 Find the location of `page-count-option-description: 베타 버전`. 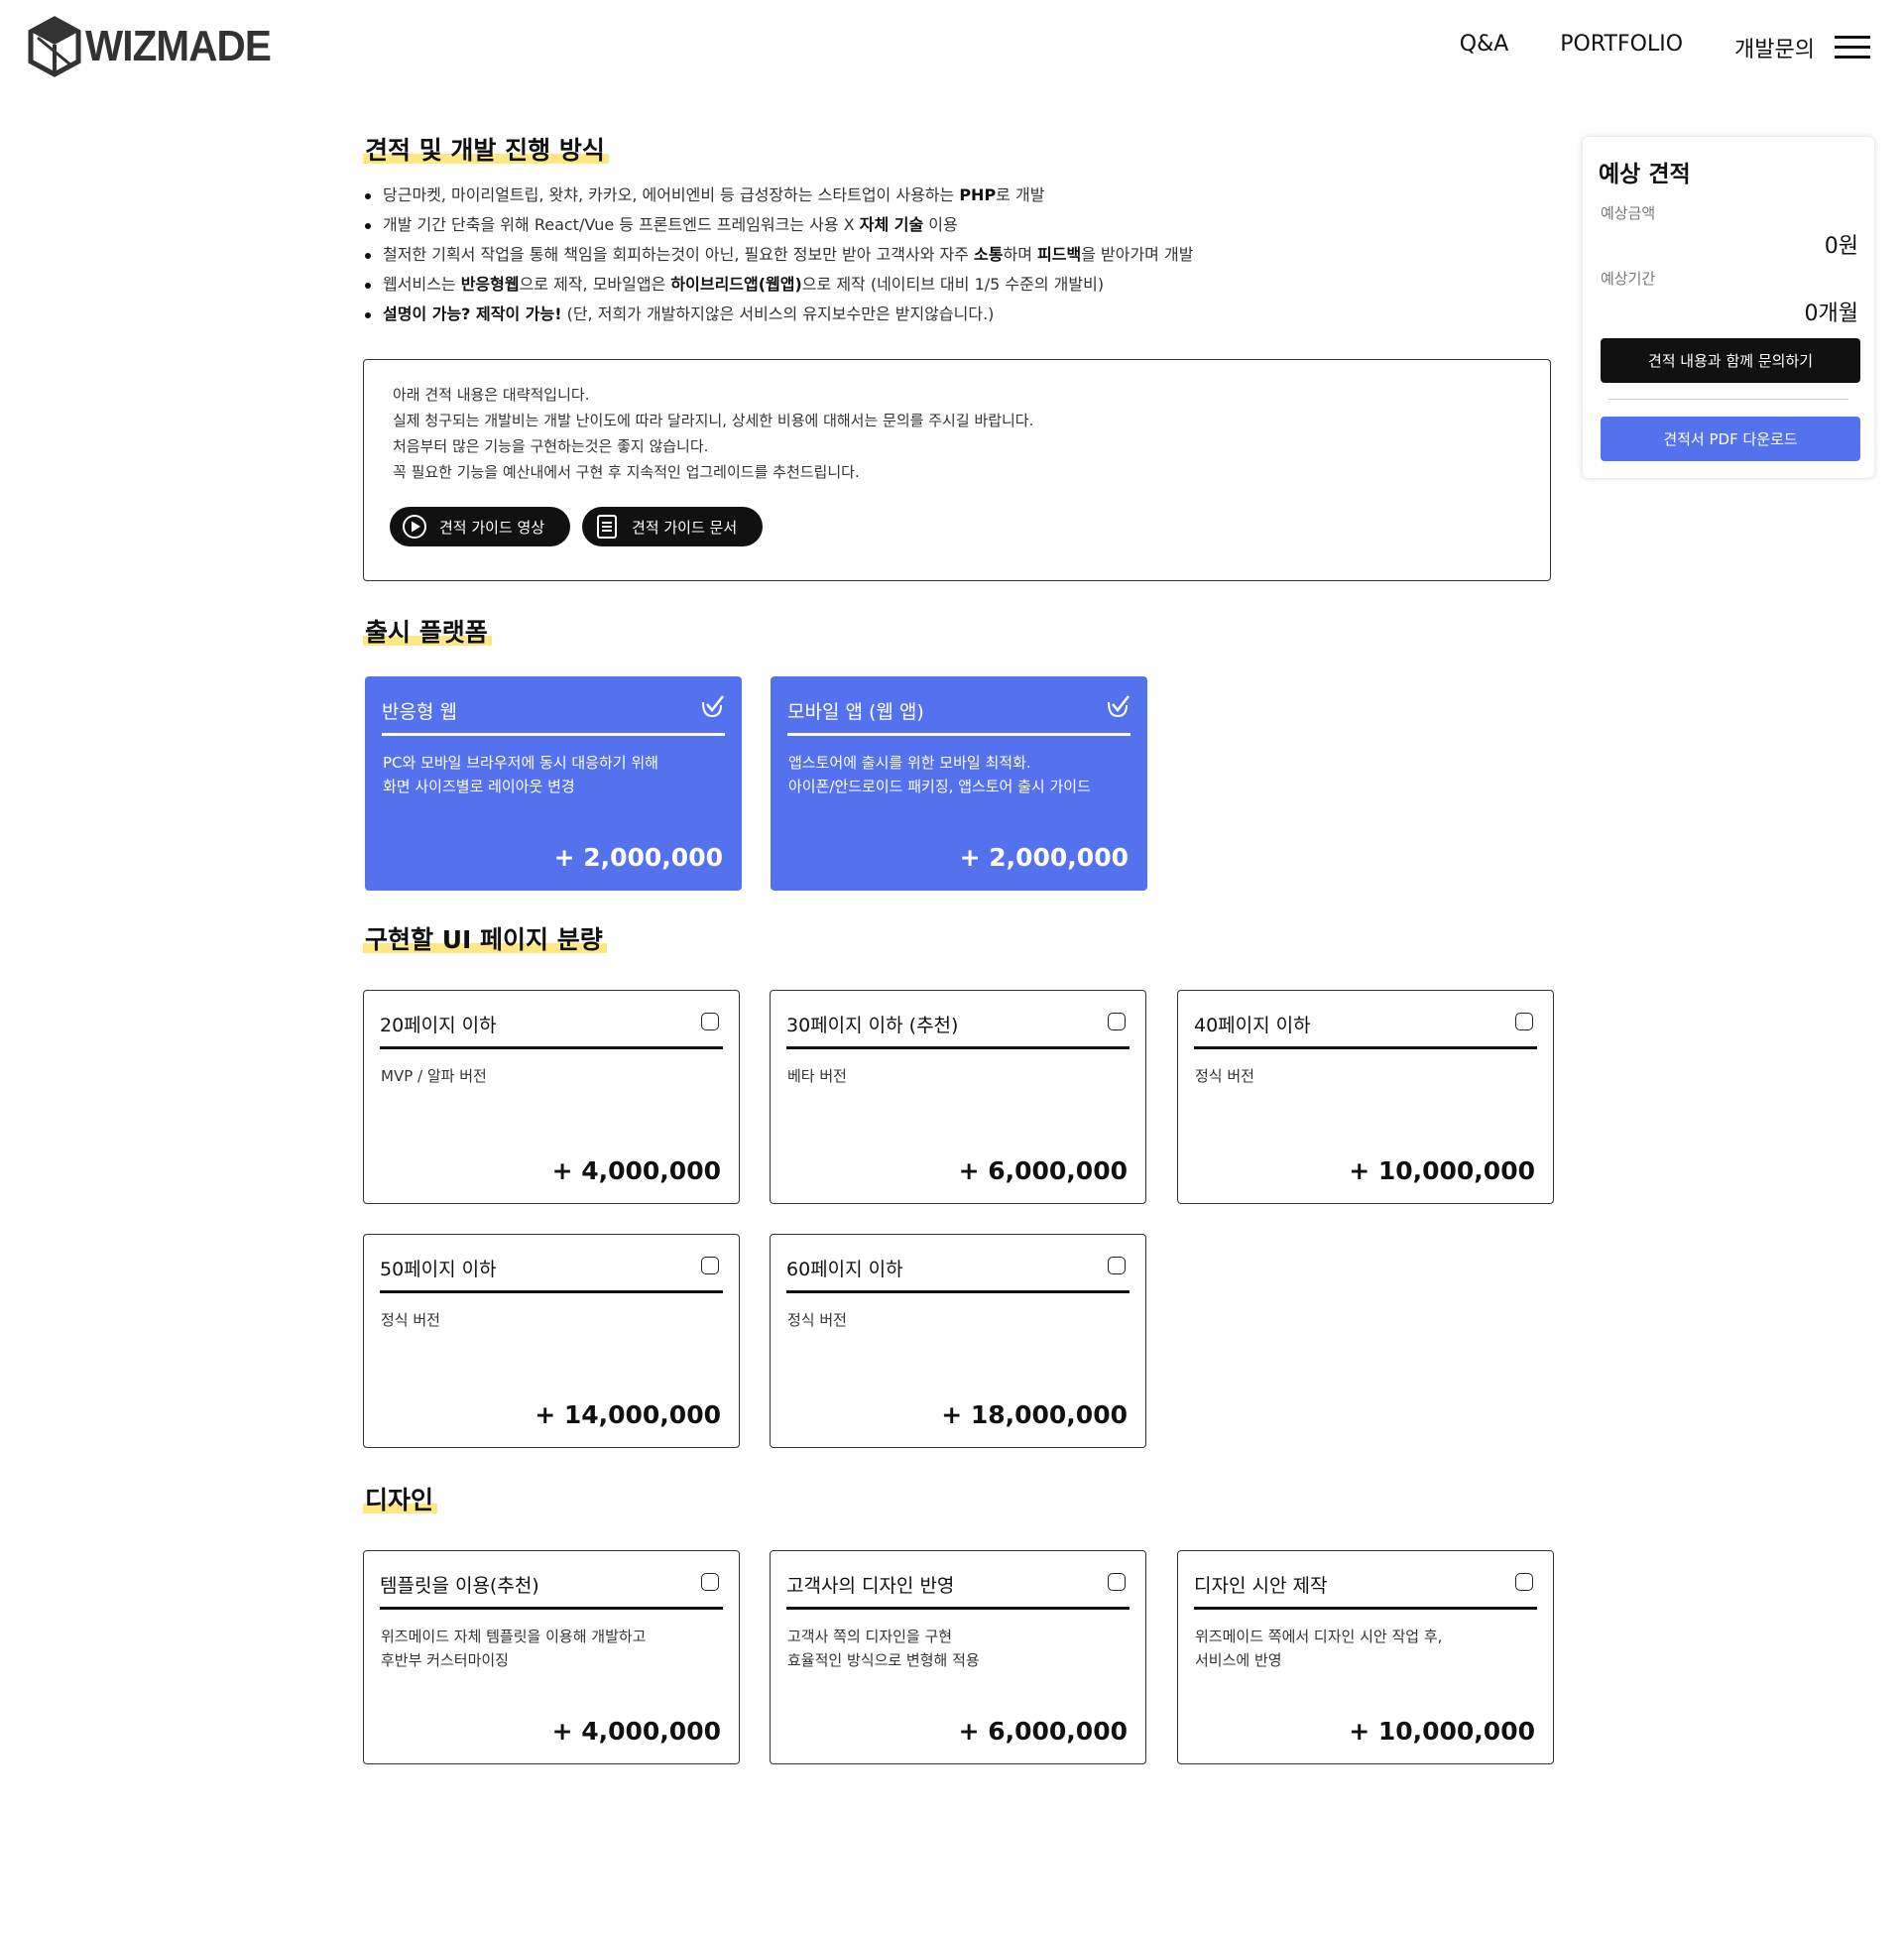

page-count-option-description: 베타 버전 is located at coordinates (817, 1076).